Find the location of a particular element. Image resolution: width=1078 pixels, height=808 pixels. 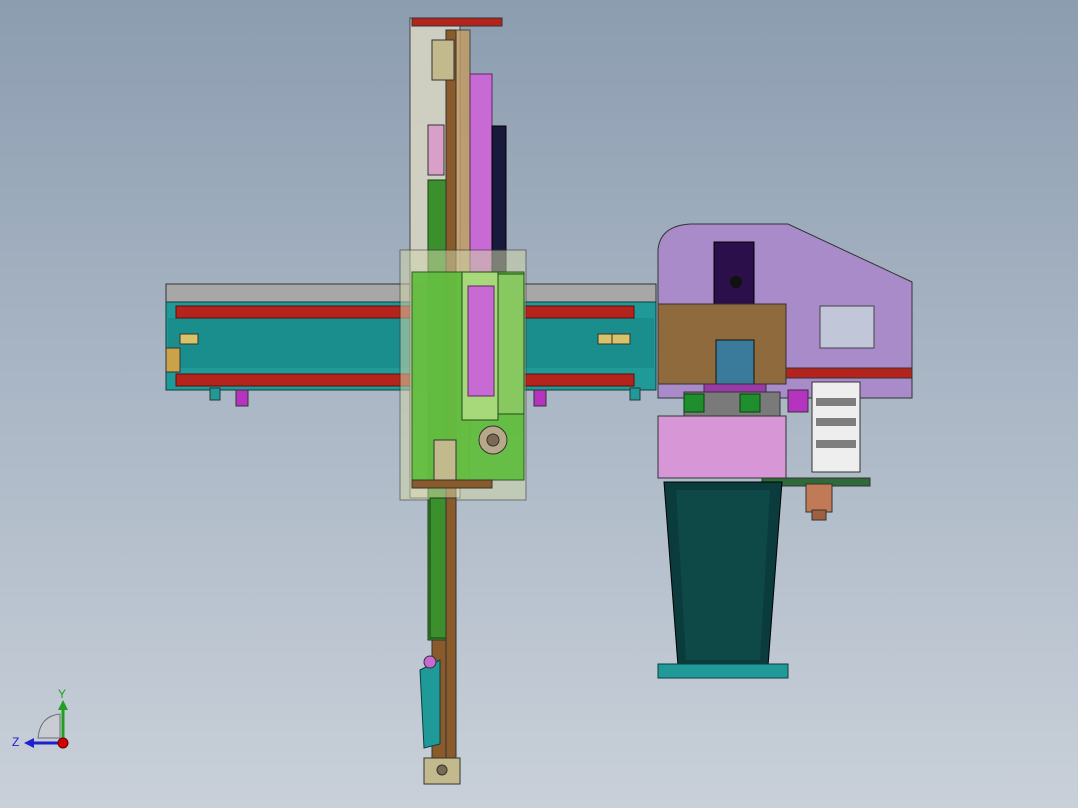

drive-housing-block is located at coordinates (722, 447).